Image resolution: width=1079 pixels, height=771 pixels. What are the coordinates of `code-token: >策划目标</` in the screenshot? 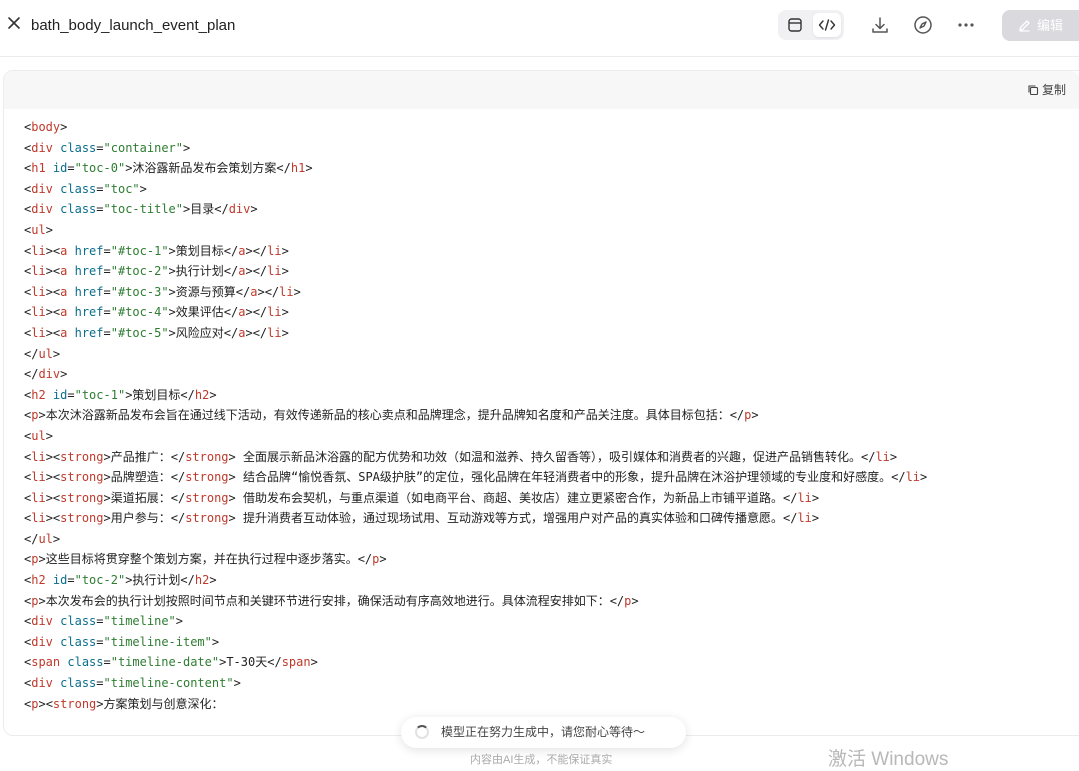 It's located at (160, 394).